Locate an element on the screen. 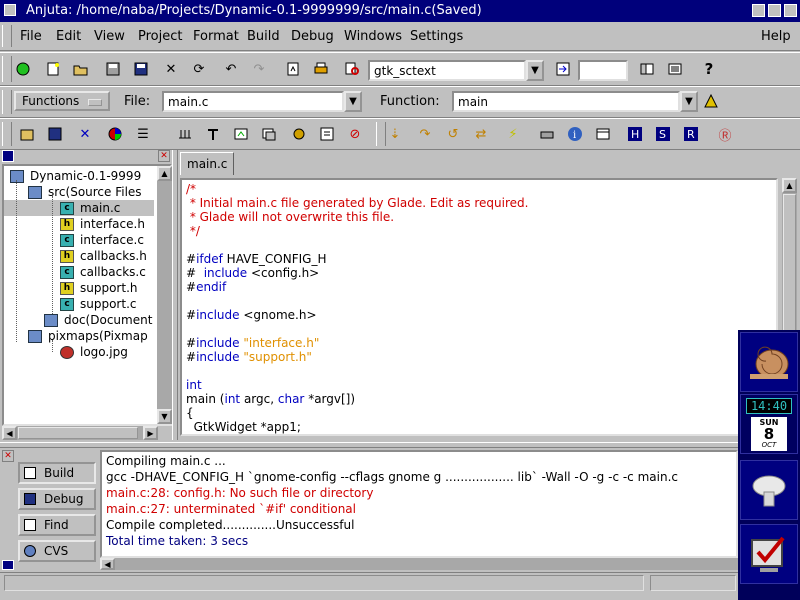 The width and height of the screenshot is (800, 600). execute-icon is located at coordinates (269, 134).